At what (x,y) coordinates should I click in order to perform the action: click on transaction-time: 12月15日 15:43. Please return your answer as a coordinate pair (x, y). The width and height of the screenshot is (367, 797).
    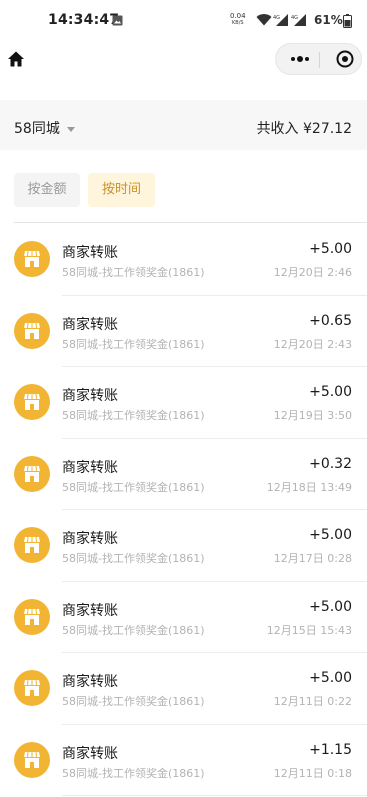
    Looking at the image, I should click on (309, 630).